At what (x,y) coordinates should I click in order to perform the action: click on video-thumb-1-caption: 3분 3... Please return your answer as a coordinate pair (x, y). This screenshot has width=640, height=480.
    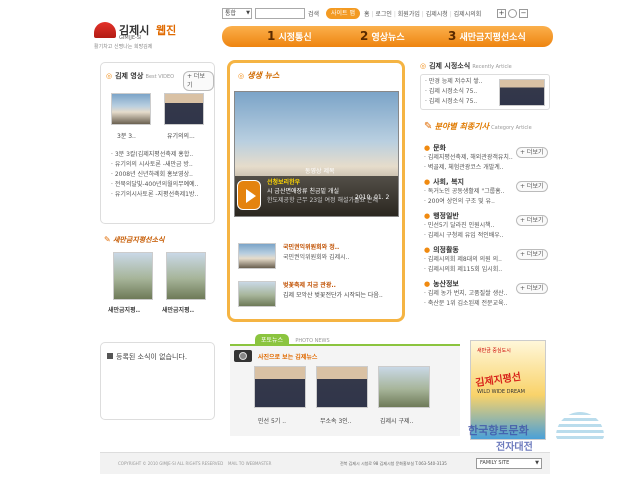
    Looking at the image, I should click on (126, 135).